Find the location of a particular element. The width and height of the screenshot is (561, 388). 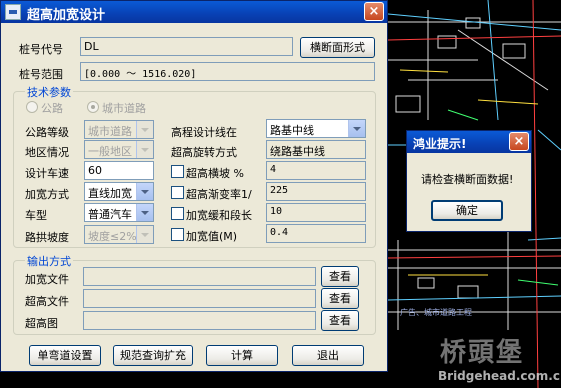

radio-highway is located at coordinates (32, 107).